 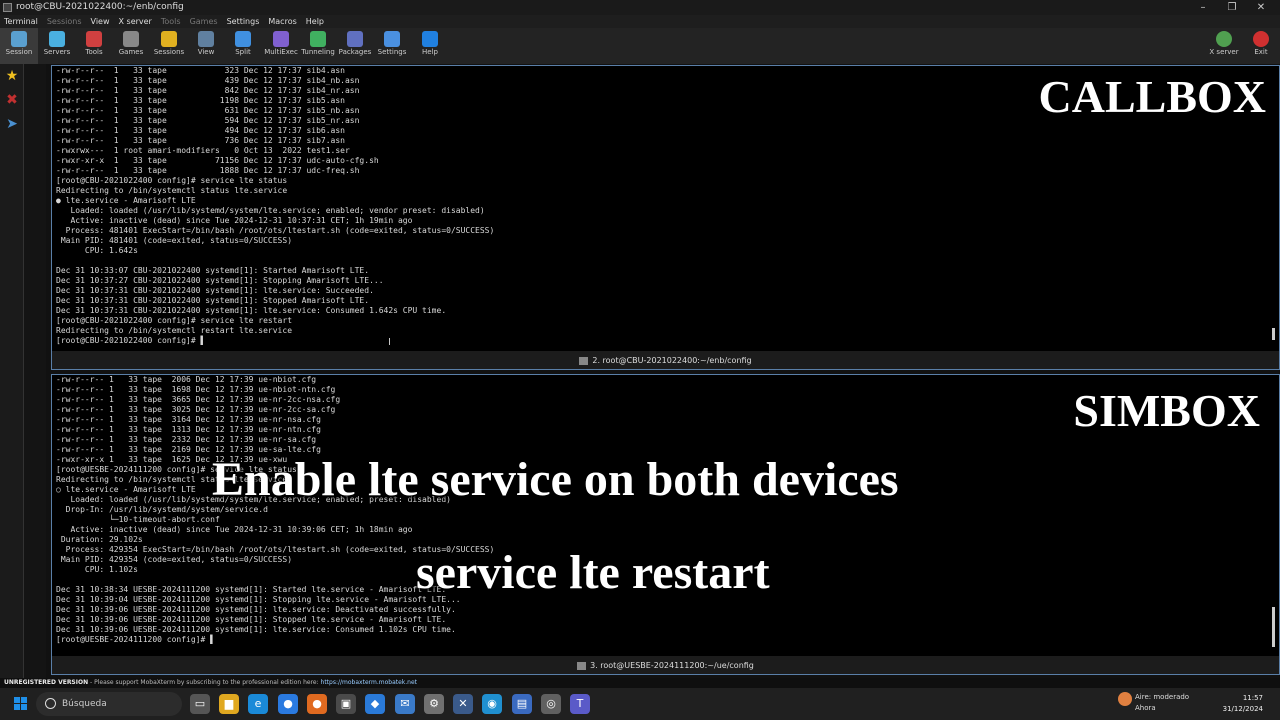 What do you see at coordinates (35, 371) in the screenshot?
I see `sessions-panel` at bounding box center [35, 371].